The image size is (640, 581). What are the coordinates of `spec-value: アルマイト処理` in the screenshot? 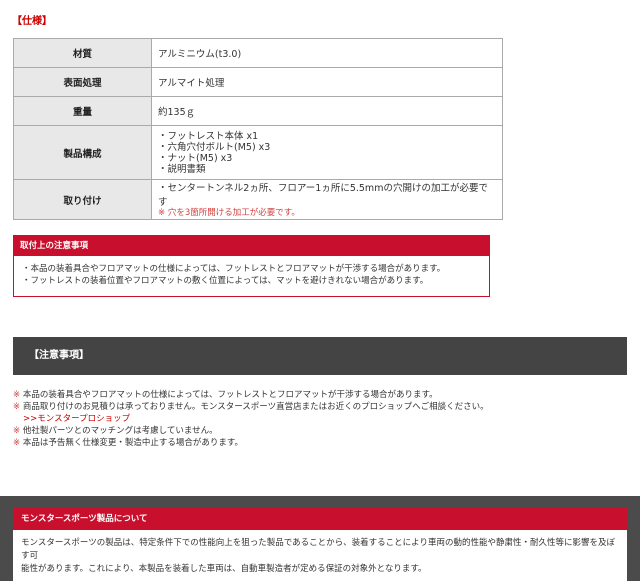 It's located at (327, 82).